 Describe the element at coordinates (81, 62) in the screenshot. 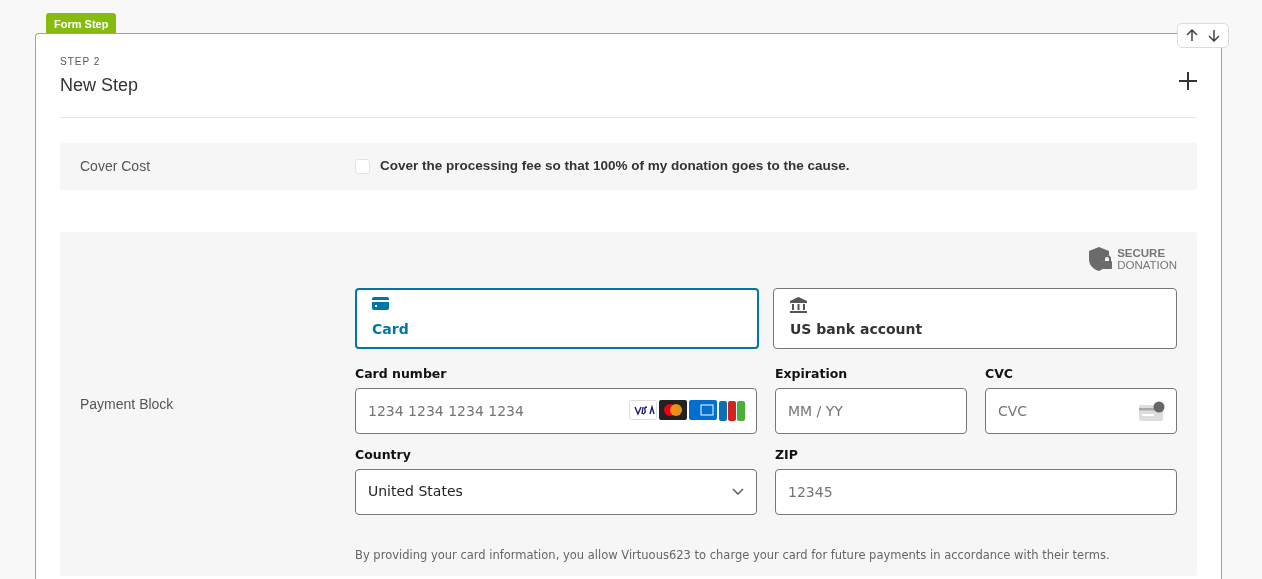

I see `step-label: STEP 2` at that location.